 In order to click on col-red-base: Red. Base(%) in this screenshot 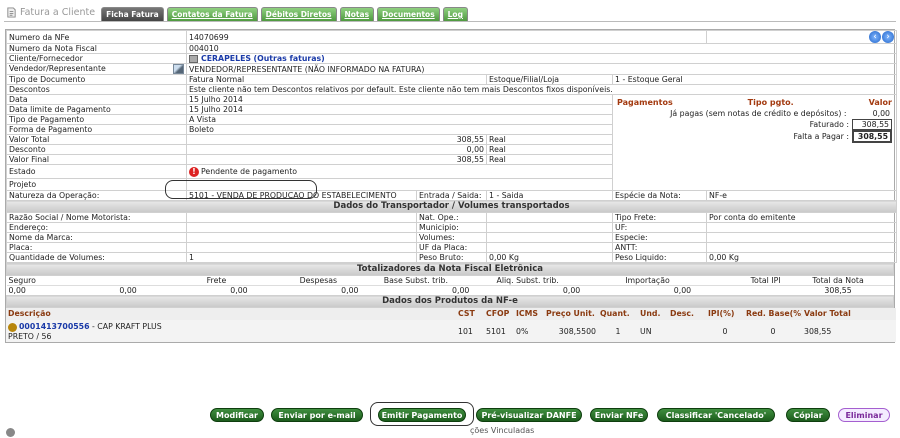, I will do `click(773, 314)`.